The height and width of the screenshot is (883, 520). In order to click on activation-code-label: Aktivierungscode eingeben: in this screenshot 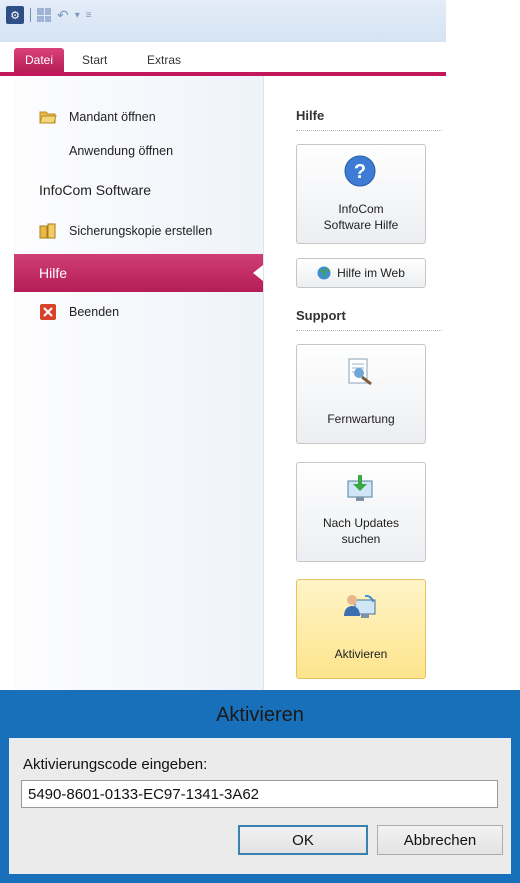, I will do `click(115, 764)`.